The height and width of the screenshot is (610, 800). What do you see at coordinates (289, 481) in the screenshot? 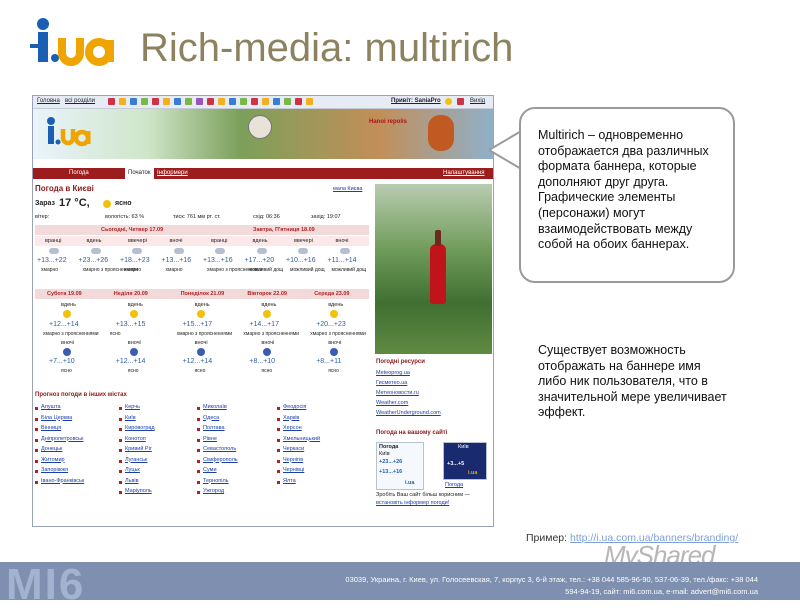
I see `city-link: Ялта` at bounding box center [289, 481].